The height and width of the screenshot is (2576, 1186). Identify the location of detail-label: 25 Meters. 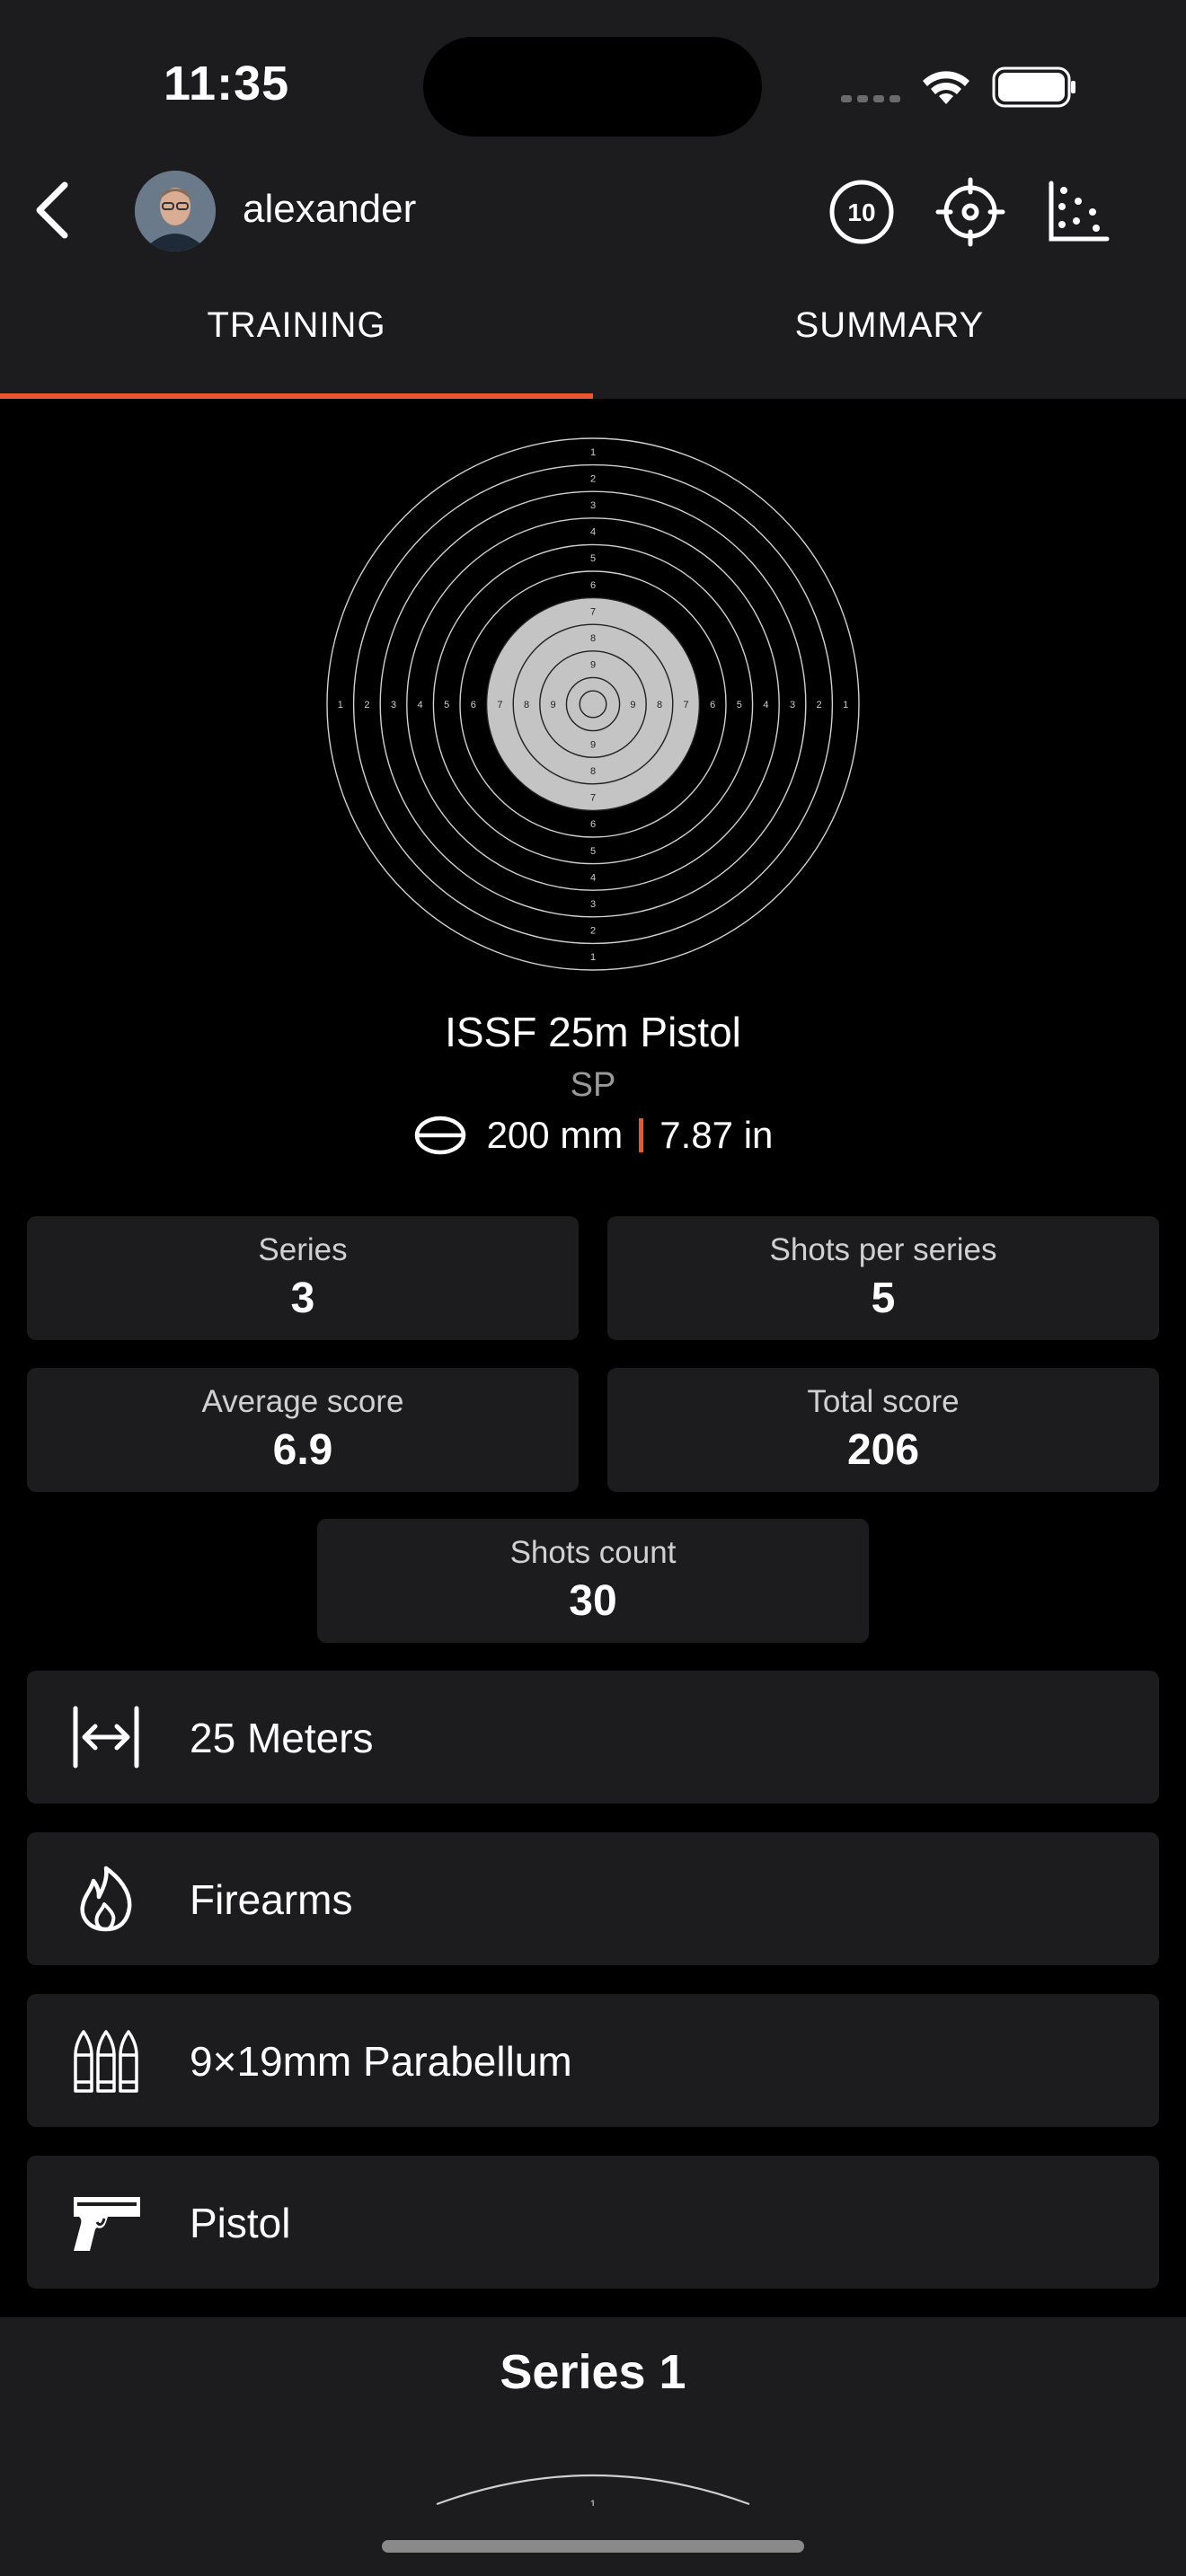
(282, 1738).